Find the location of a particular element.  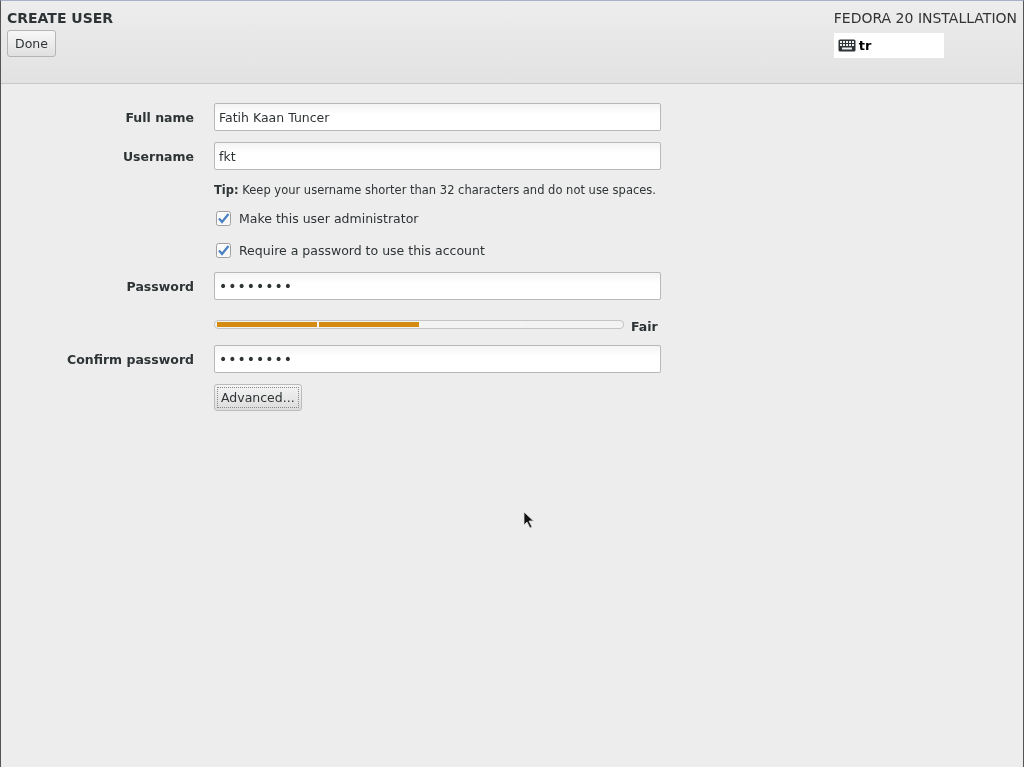

field-label: Username is located at coordinates (157, 156).